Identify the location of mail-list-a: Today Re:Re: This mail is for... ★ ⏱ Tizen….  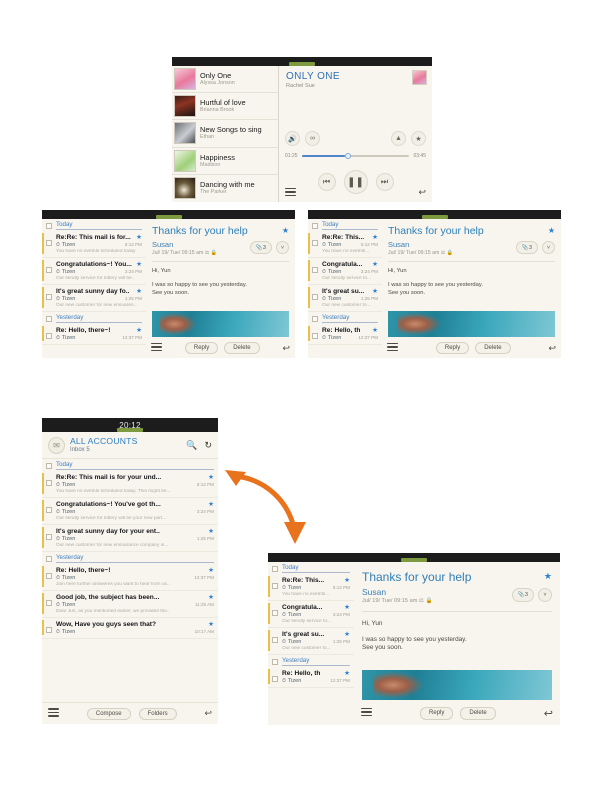
(94, 288).